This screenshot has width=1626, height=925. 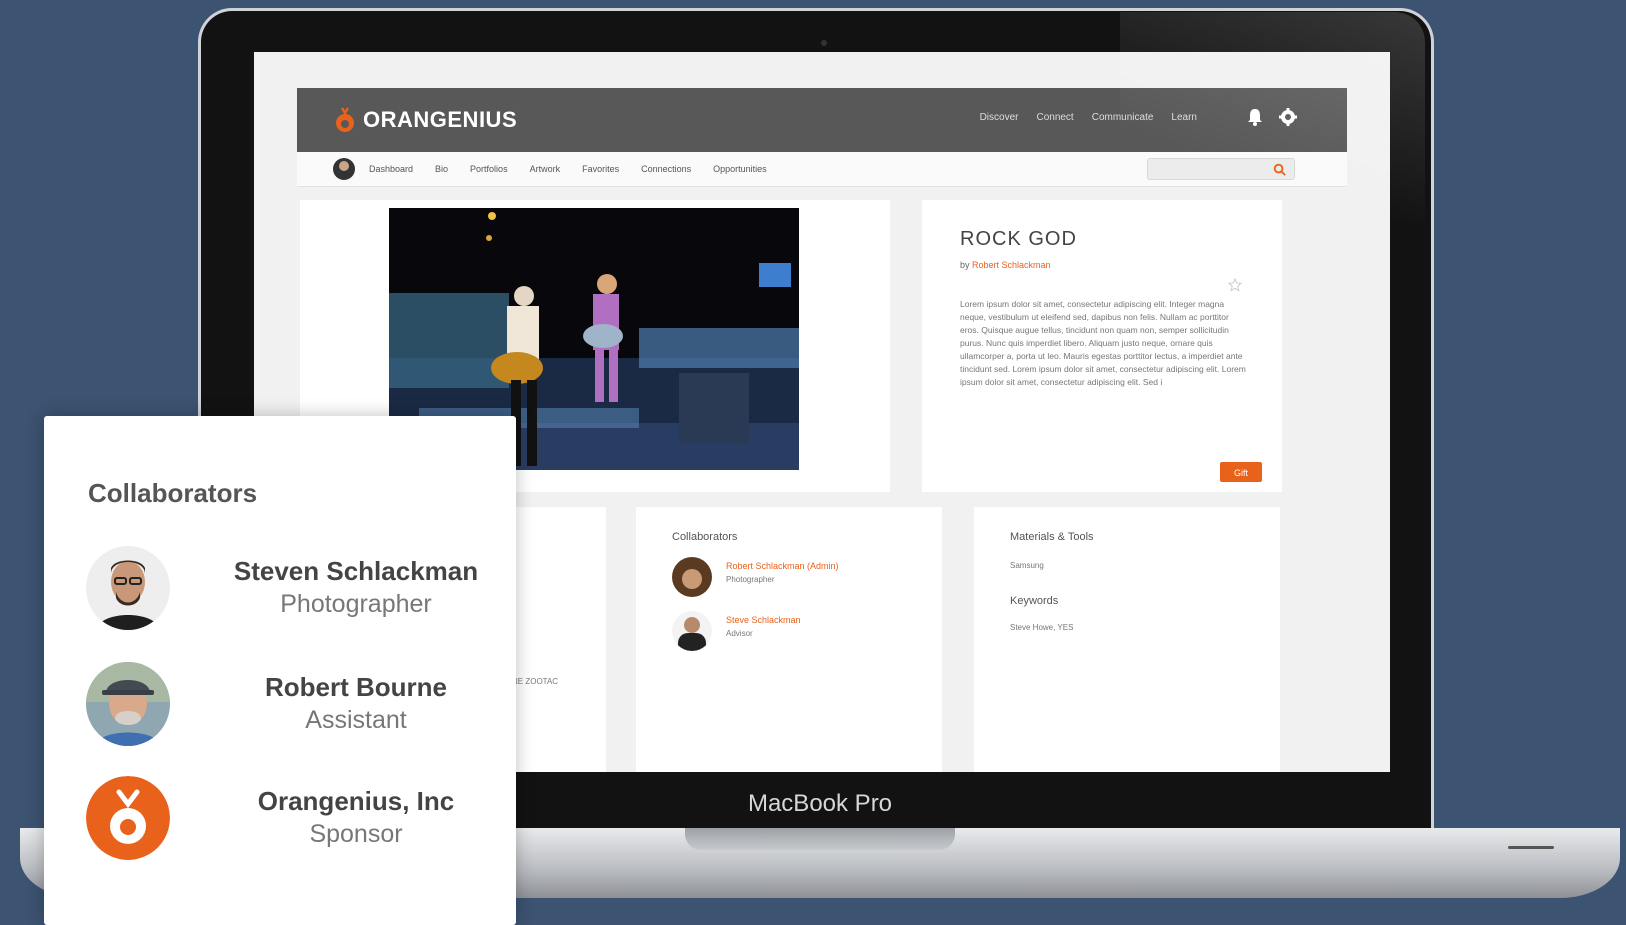 I want to click on collaborator-row: Robert Bourne Assistant, so click(x=286, y=707).